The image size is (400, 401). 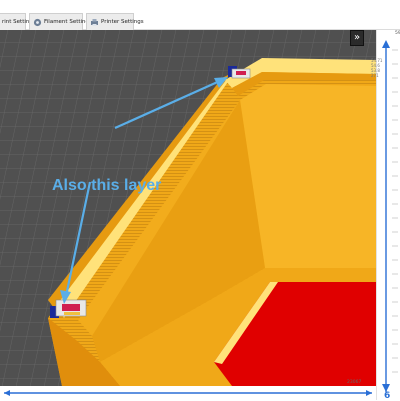 I want to click on tab-printer-settings-label: Printer Settings, so click(x=122, y=22).